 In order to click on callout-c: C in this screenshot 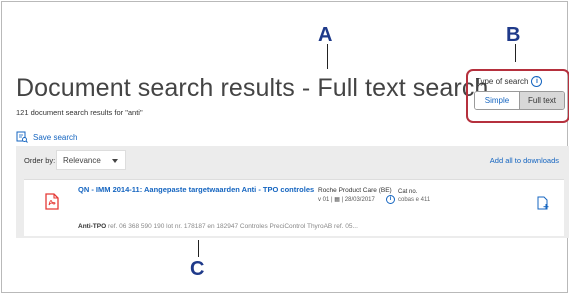, I will do `click(197, 269)`.